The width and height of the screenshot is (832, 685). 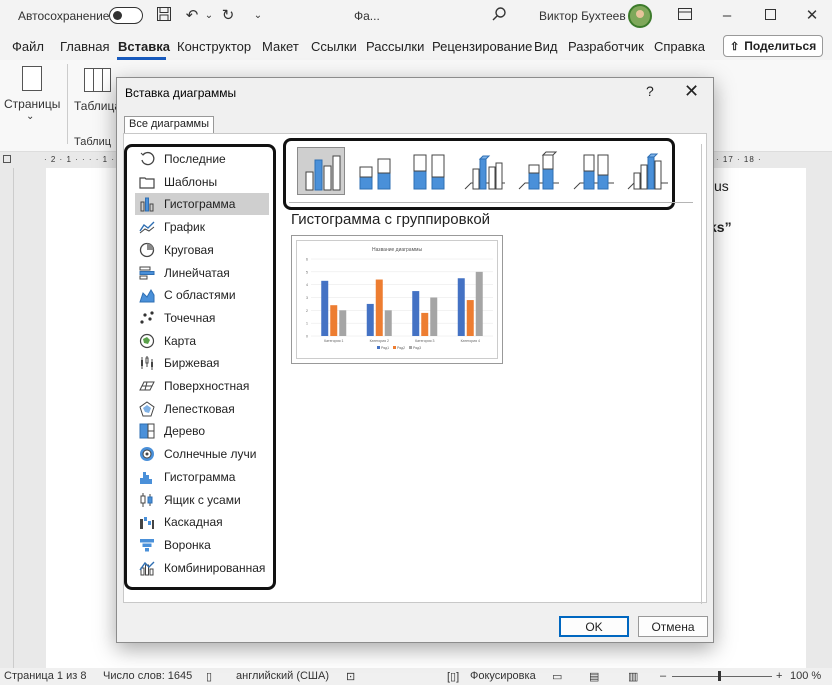 What do you see at coordinates (28, 46) in the screenshot?
I see `tab-file: Файл` at bounding box center [28, 46].